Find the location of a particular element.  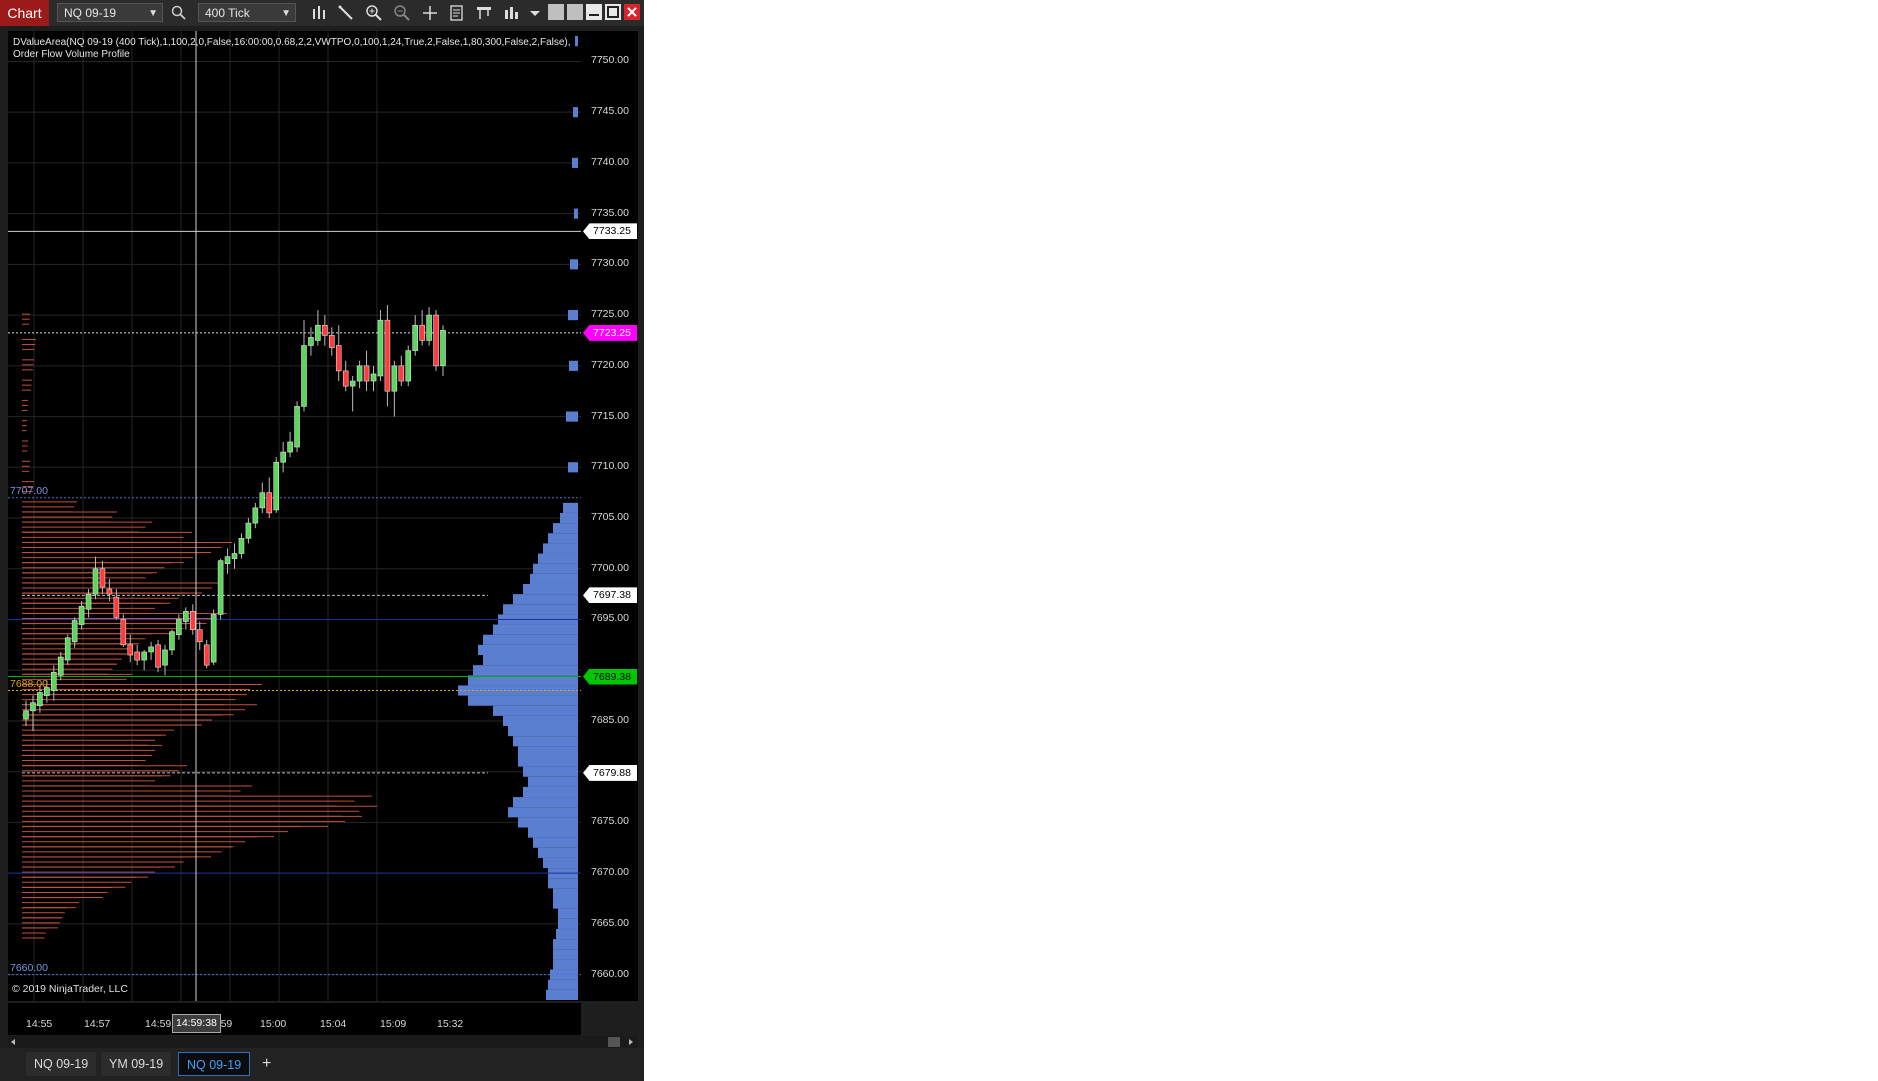

instrument-selector: NQ 09-19 ▼ is located at coordinates (110, 12).